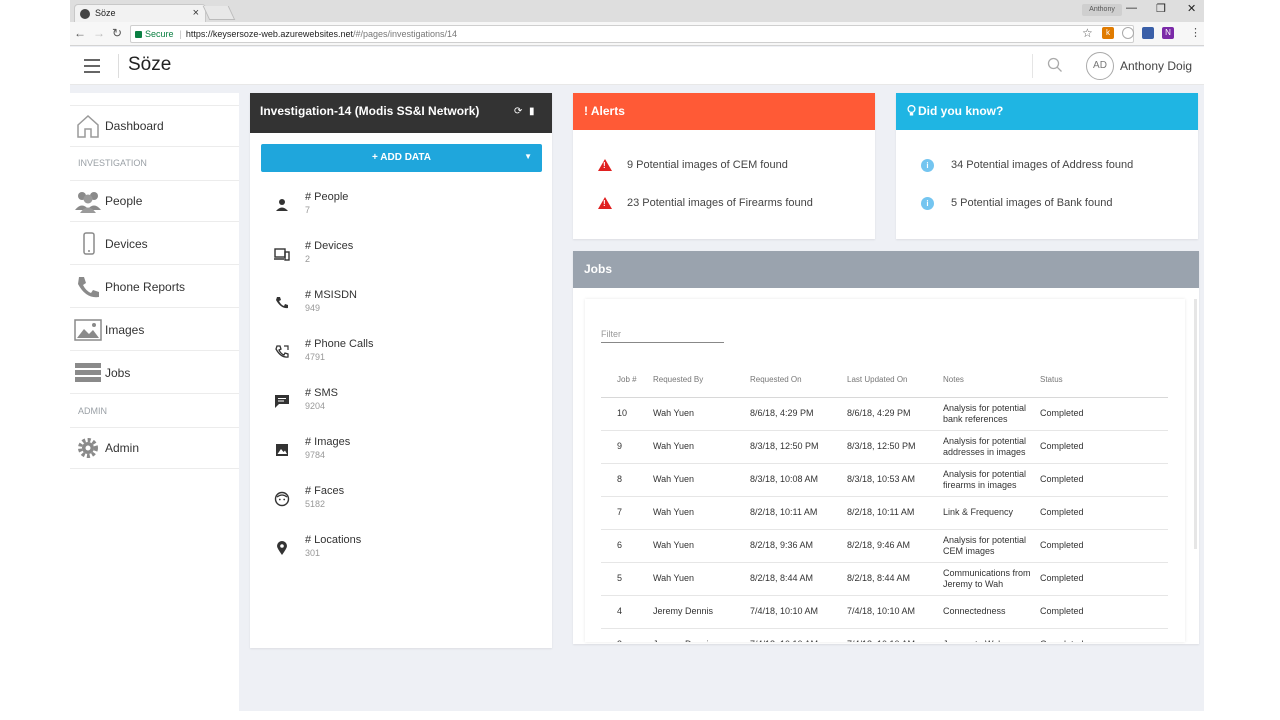 Image resolution: width=1280 pixels, height=720 pixels. I want to click on column-header: Notes, so click(991, 380).